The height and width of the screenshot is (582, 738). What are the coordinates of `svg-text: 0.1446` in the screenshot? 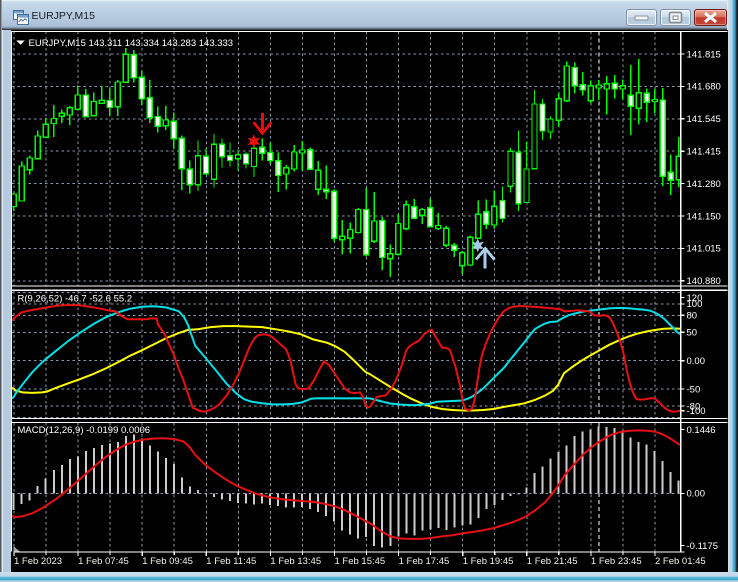 It's located at (701, 430).